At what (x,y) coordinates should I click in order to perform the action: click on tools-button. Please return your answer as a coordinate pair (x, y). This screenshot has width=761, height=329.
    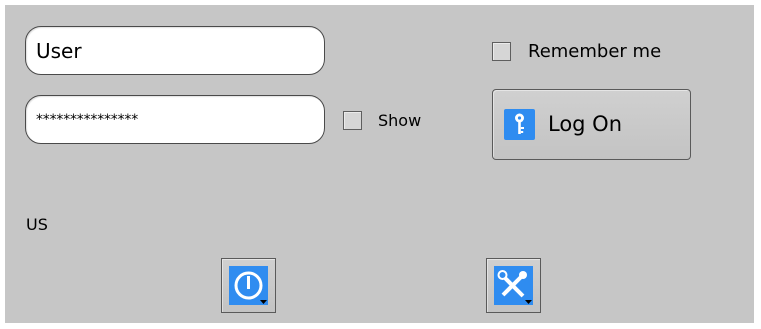
    Looking at the image, I should click on (513, 285).